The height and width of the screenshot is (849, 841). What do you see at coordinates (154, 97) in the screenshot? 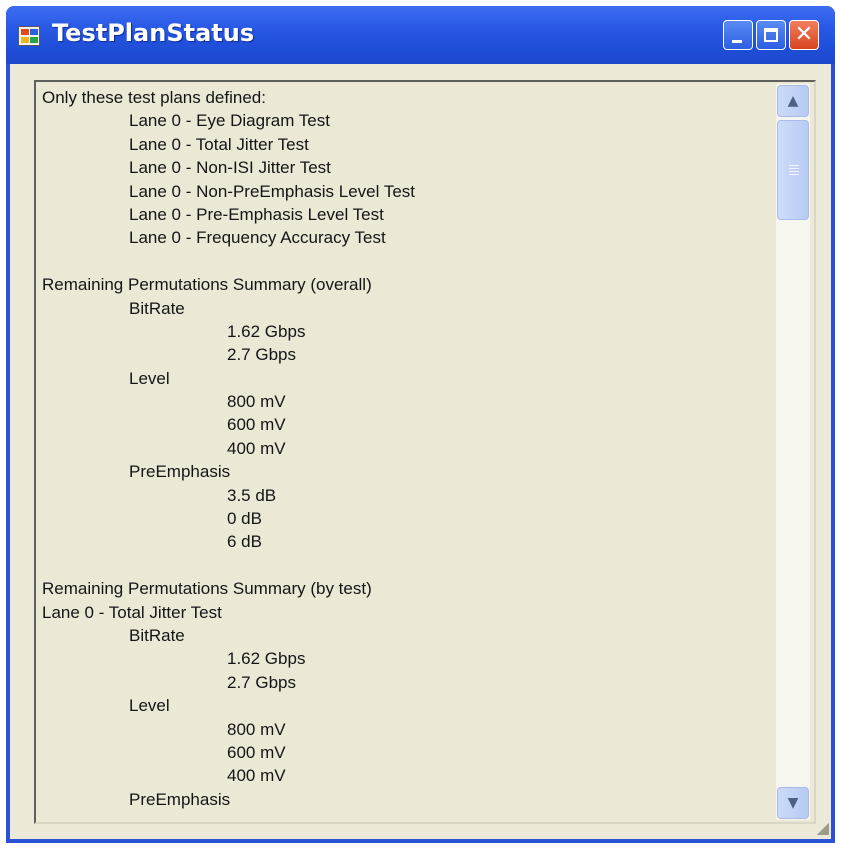
I see `status-line: Only these test plans defined:` at bounding box center [154, 97].